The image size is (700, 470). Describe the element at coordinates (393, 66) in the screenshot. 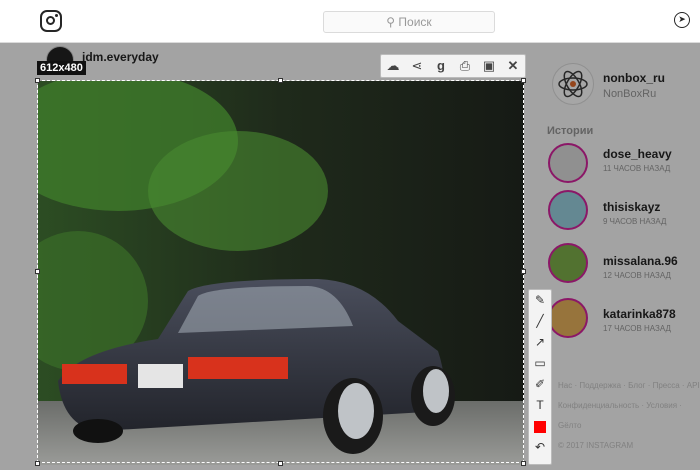

I see `cloud-upload-icon: ☁` at that location.